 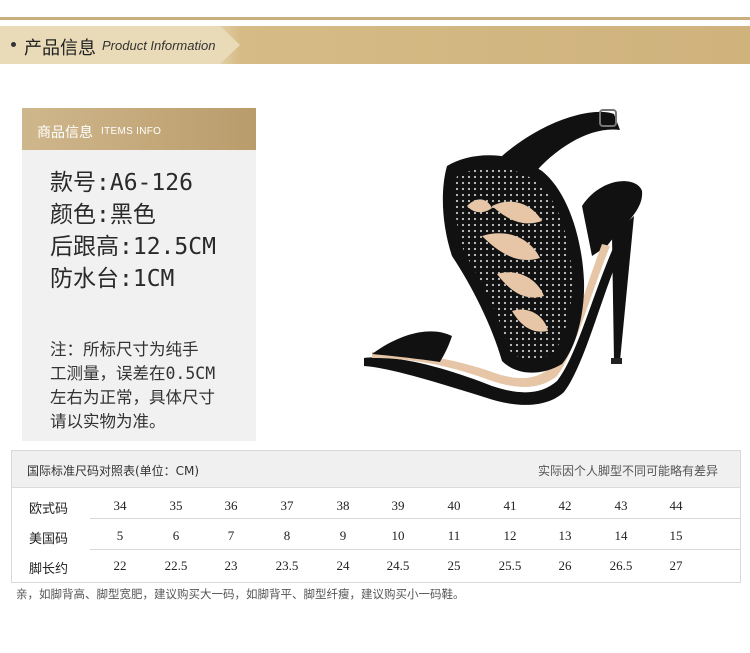 What do you see at coordinates (49, 509) in the screenshot?
I see `row-label-eu: 欧式码` at bounding box center [49, 509].